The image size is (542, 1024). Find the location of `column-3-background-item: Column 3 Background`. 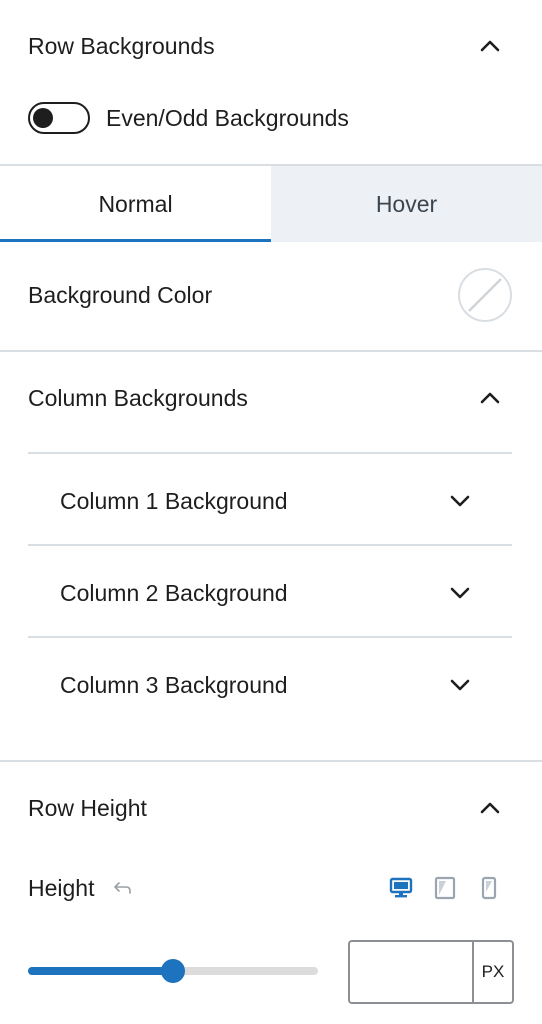

column-3-background-item: Column 3 Background is located at coordinates (270, 685).